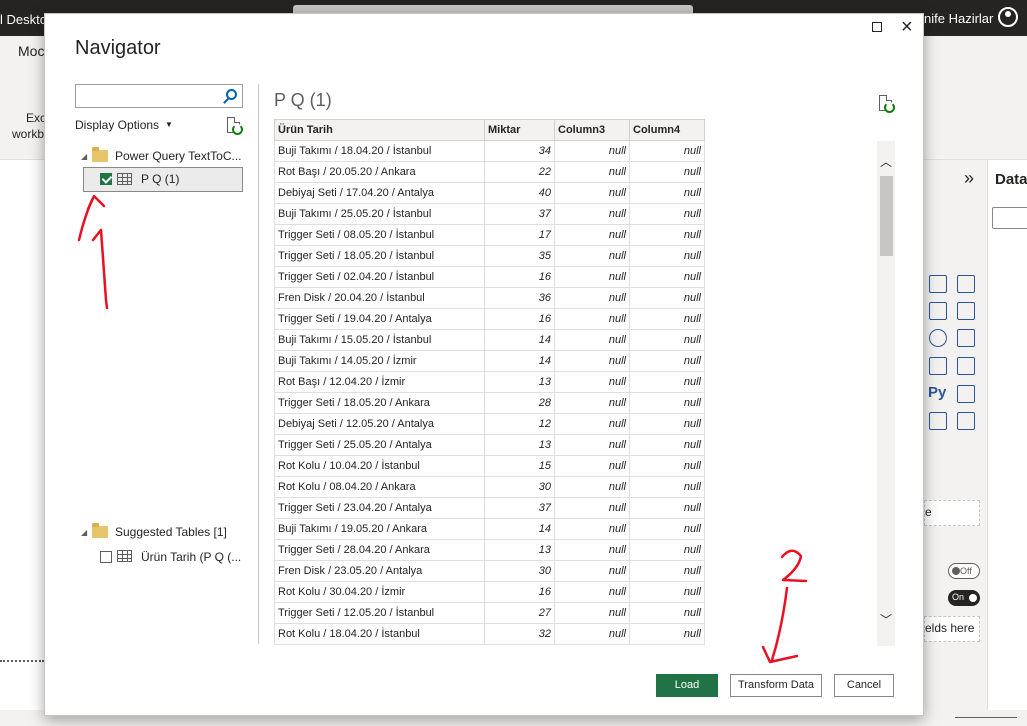  I want to click on donut-chart-icon, so click(938, 338).